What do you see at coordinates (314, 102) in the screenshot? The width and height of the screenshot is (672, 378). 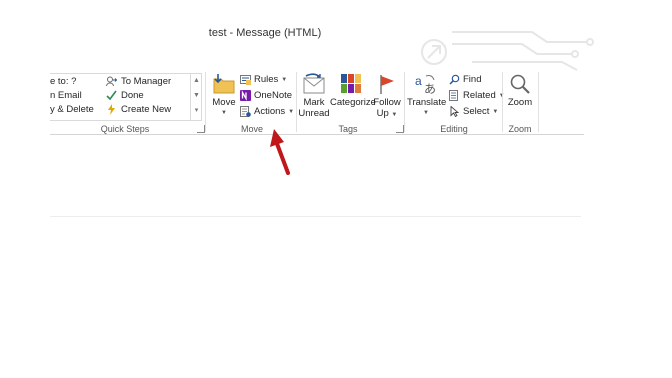 I see `mark-unread-label-line1: Mark` at bounding box center [314, 102].